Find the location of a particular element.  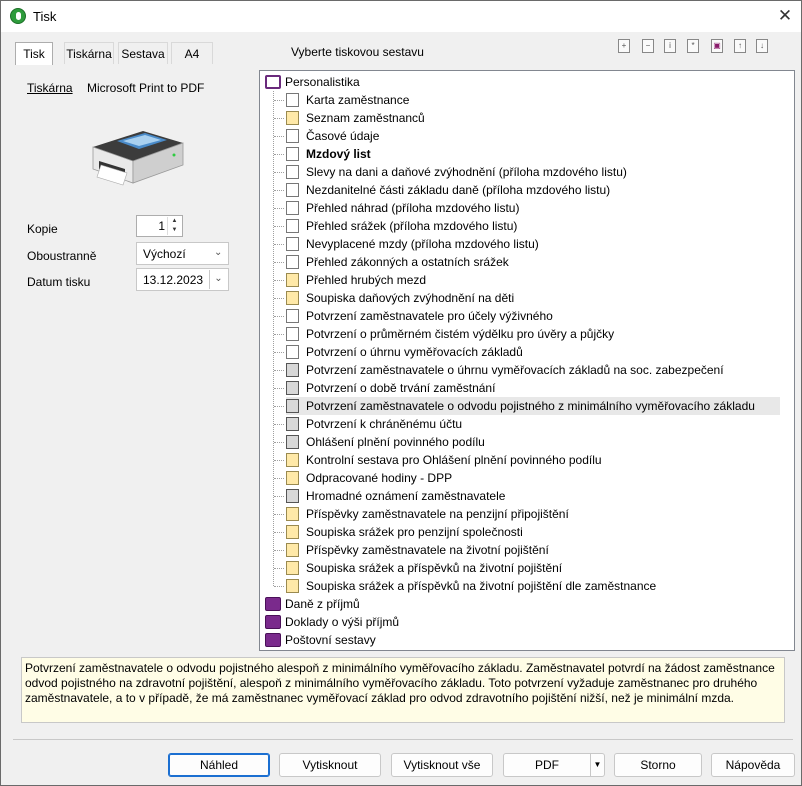

tab-sestava: Sestava is located at coordinates (143, 53).